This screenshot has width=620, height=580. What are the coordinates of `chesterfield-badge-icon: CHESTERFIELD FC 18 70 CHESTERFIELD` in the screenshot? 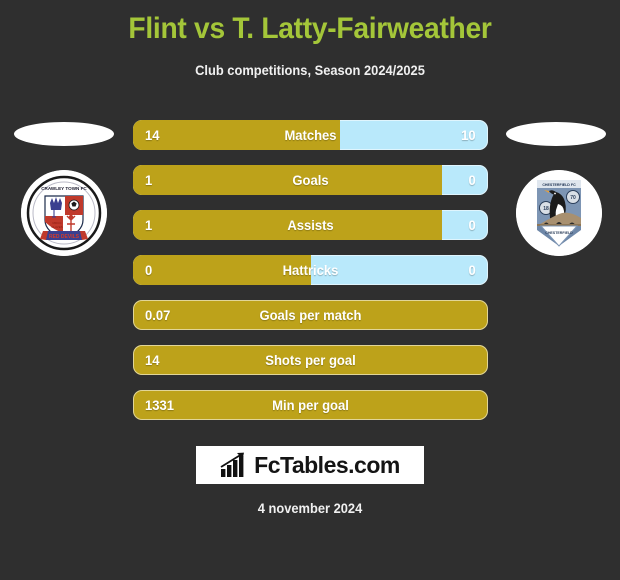 It's located at (559, 213).